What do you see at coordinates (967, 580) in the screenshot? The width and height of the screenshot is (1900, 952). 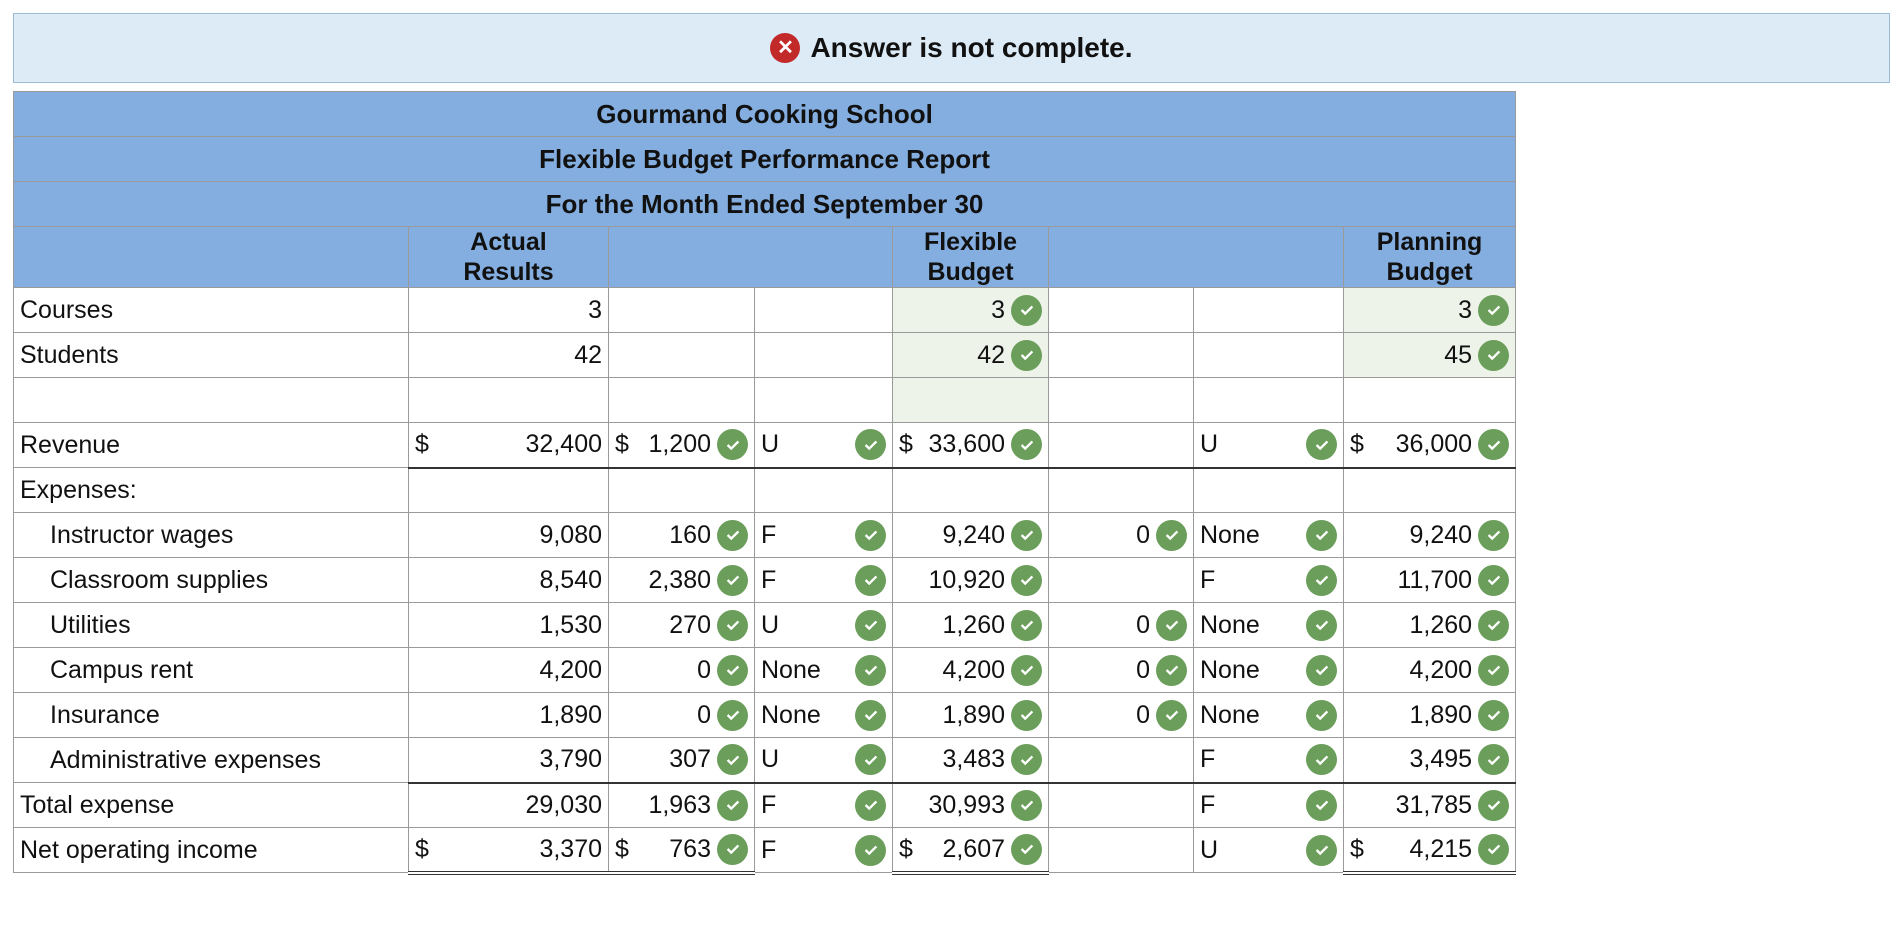 I see `flexible-input: 10,920` at bounding box center [967, 580].